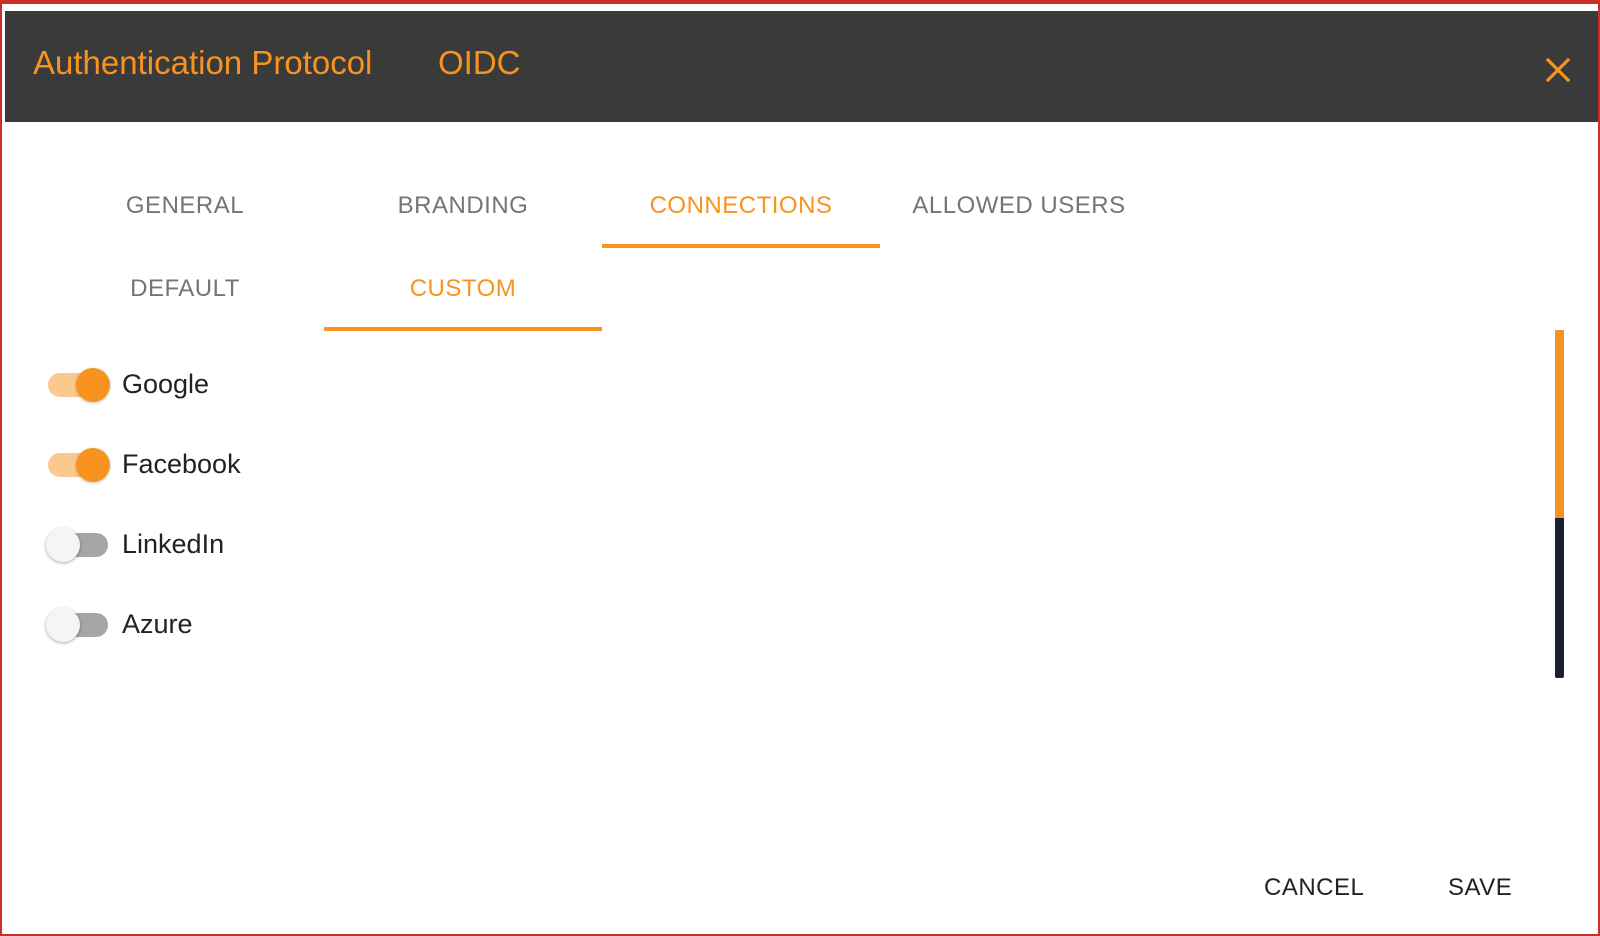 This screenshot has height=936, width=1600. What do you see at coordinates (181, 463) in the screenshot?
I see `connection-label: Facebook` at bounding box center [181, 463].